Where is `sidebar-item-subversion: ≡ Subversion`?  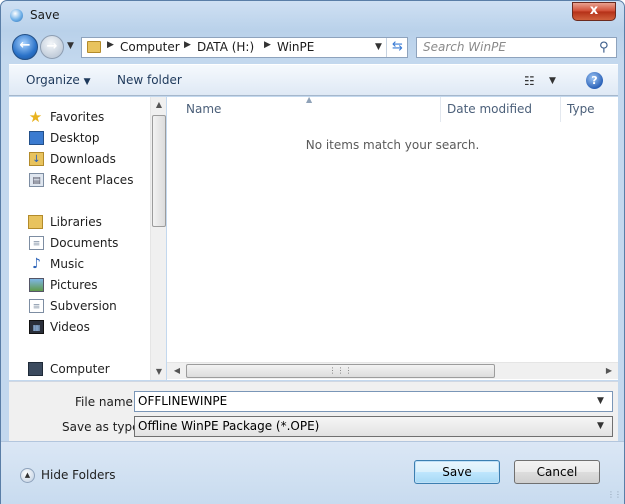 sidebar-item-subversion: ≡ Subversion is located at coordinates (79, 306).